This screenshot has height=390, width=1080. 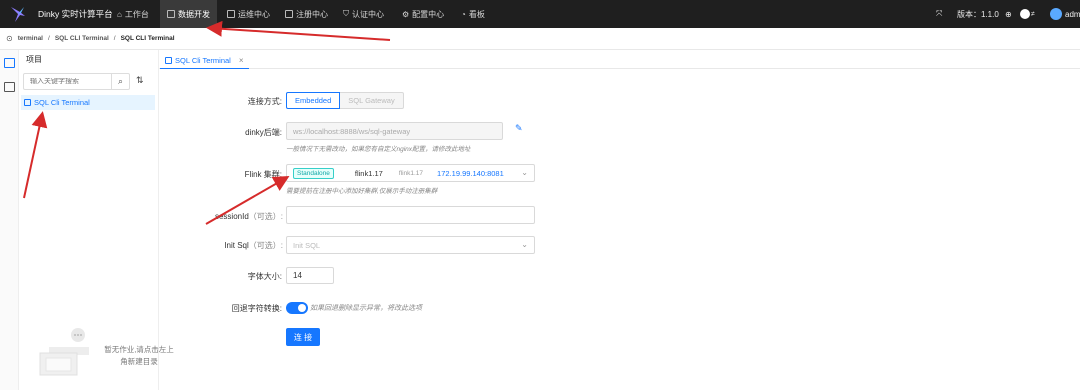 What do you see at coordinates (147, 38) in the screenshot?
I see `breadcrumb-current: SQL CLI Terminal` at bounding box center [147, 38].